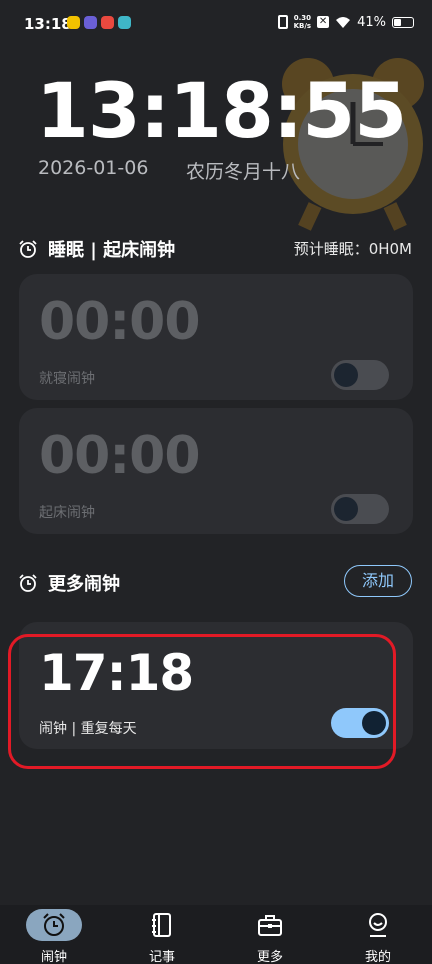  I want to click on nav-item-more: 更多, so click(270, 934).